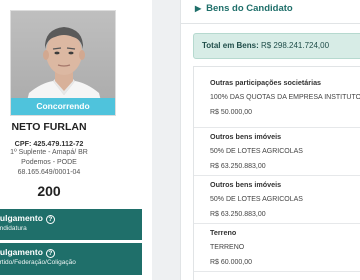  I want to click on status-badge: Concorrendo, so click(63, 106).